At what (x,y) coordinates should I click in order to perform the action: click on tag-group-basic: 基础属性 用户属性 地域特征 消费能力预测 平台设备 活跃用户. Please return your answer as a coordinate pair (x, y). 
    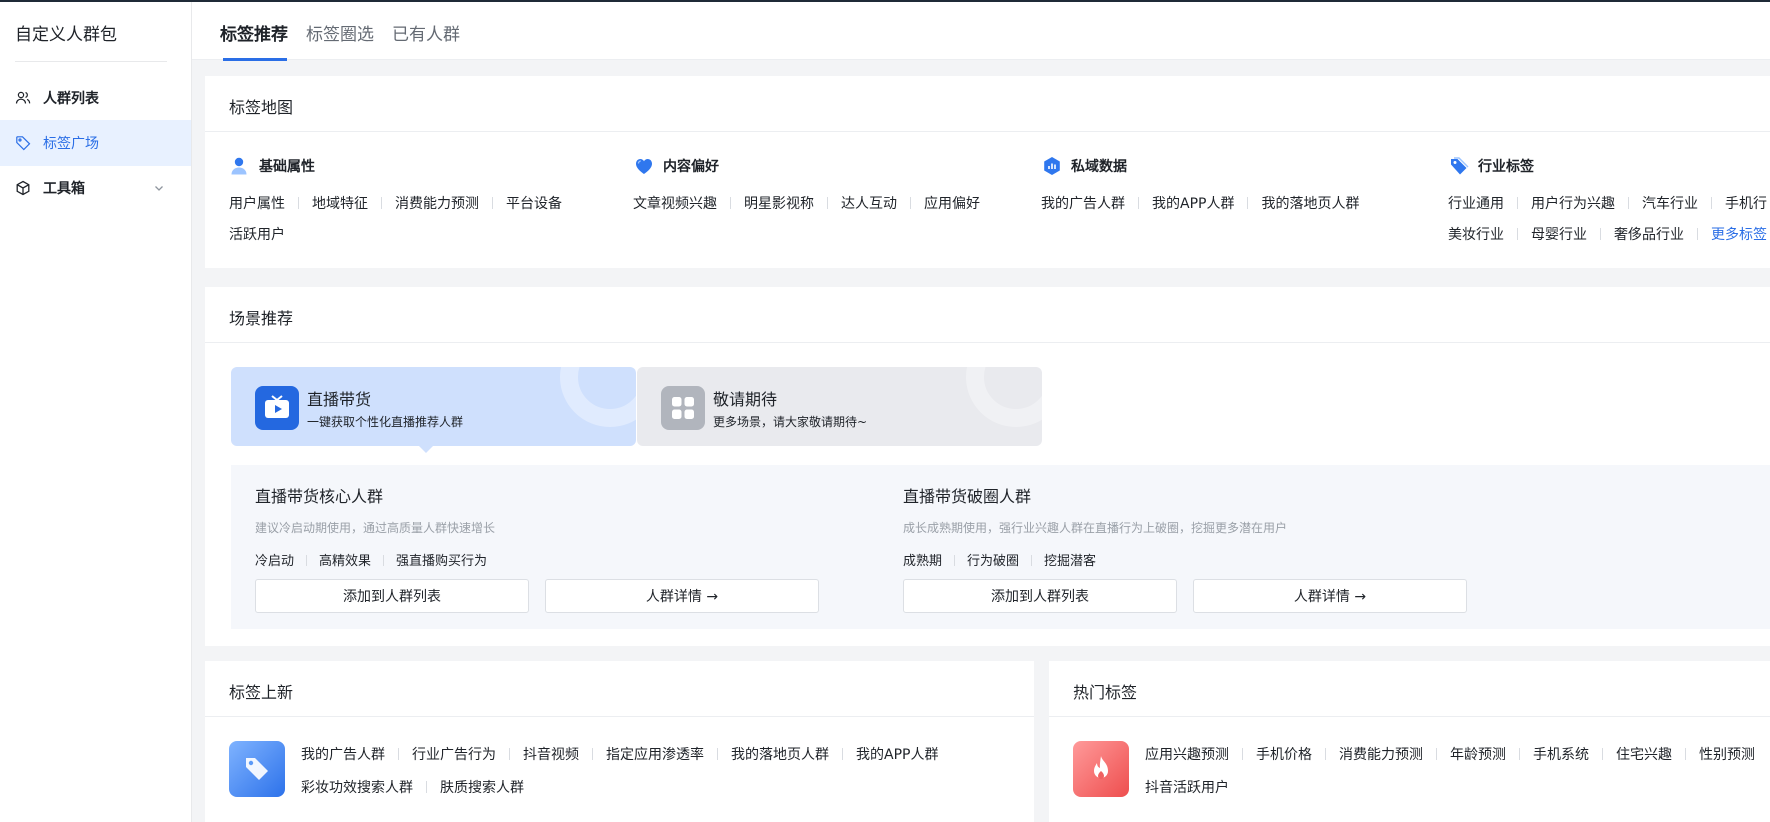
    Looking at the image, I should click on (419, 201).